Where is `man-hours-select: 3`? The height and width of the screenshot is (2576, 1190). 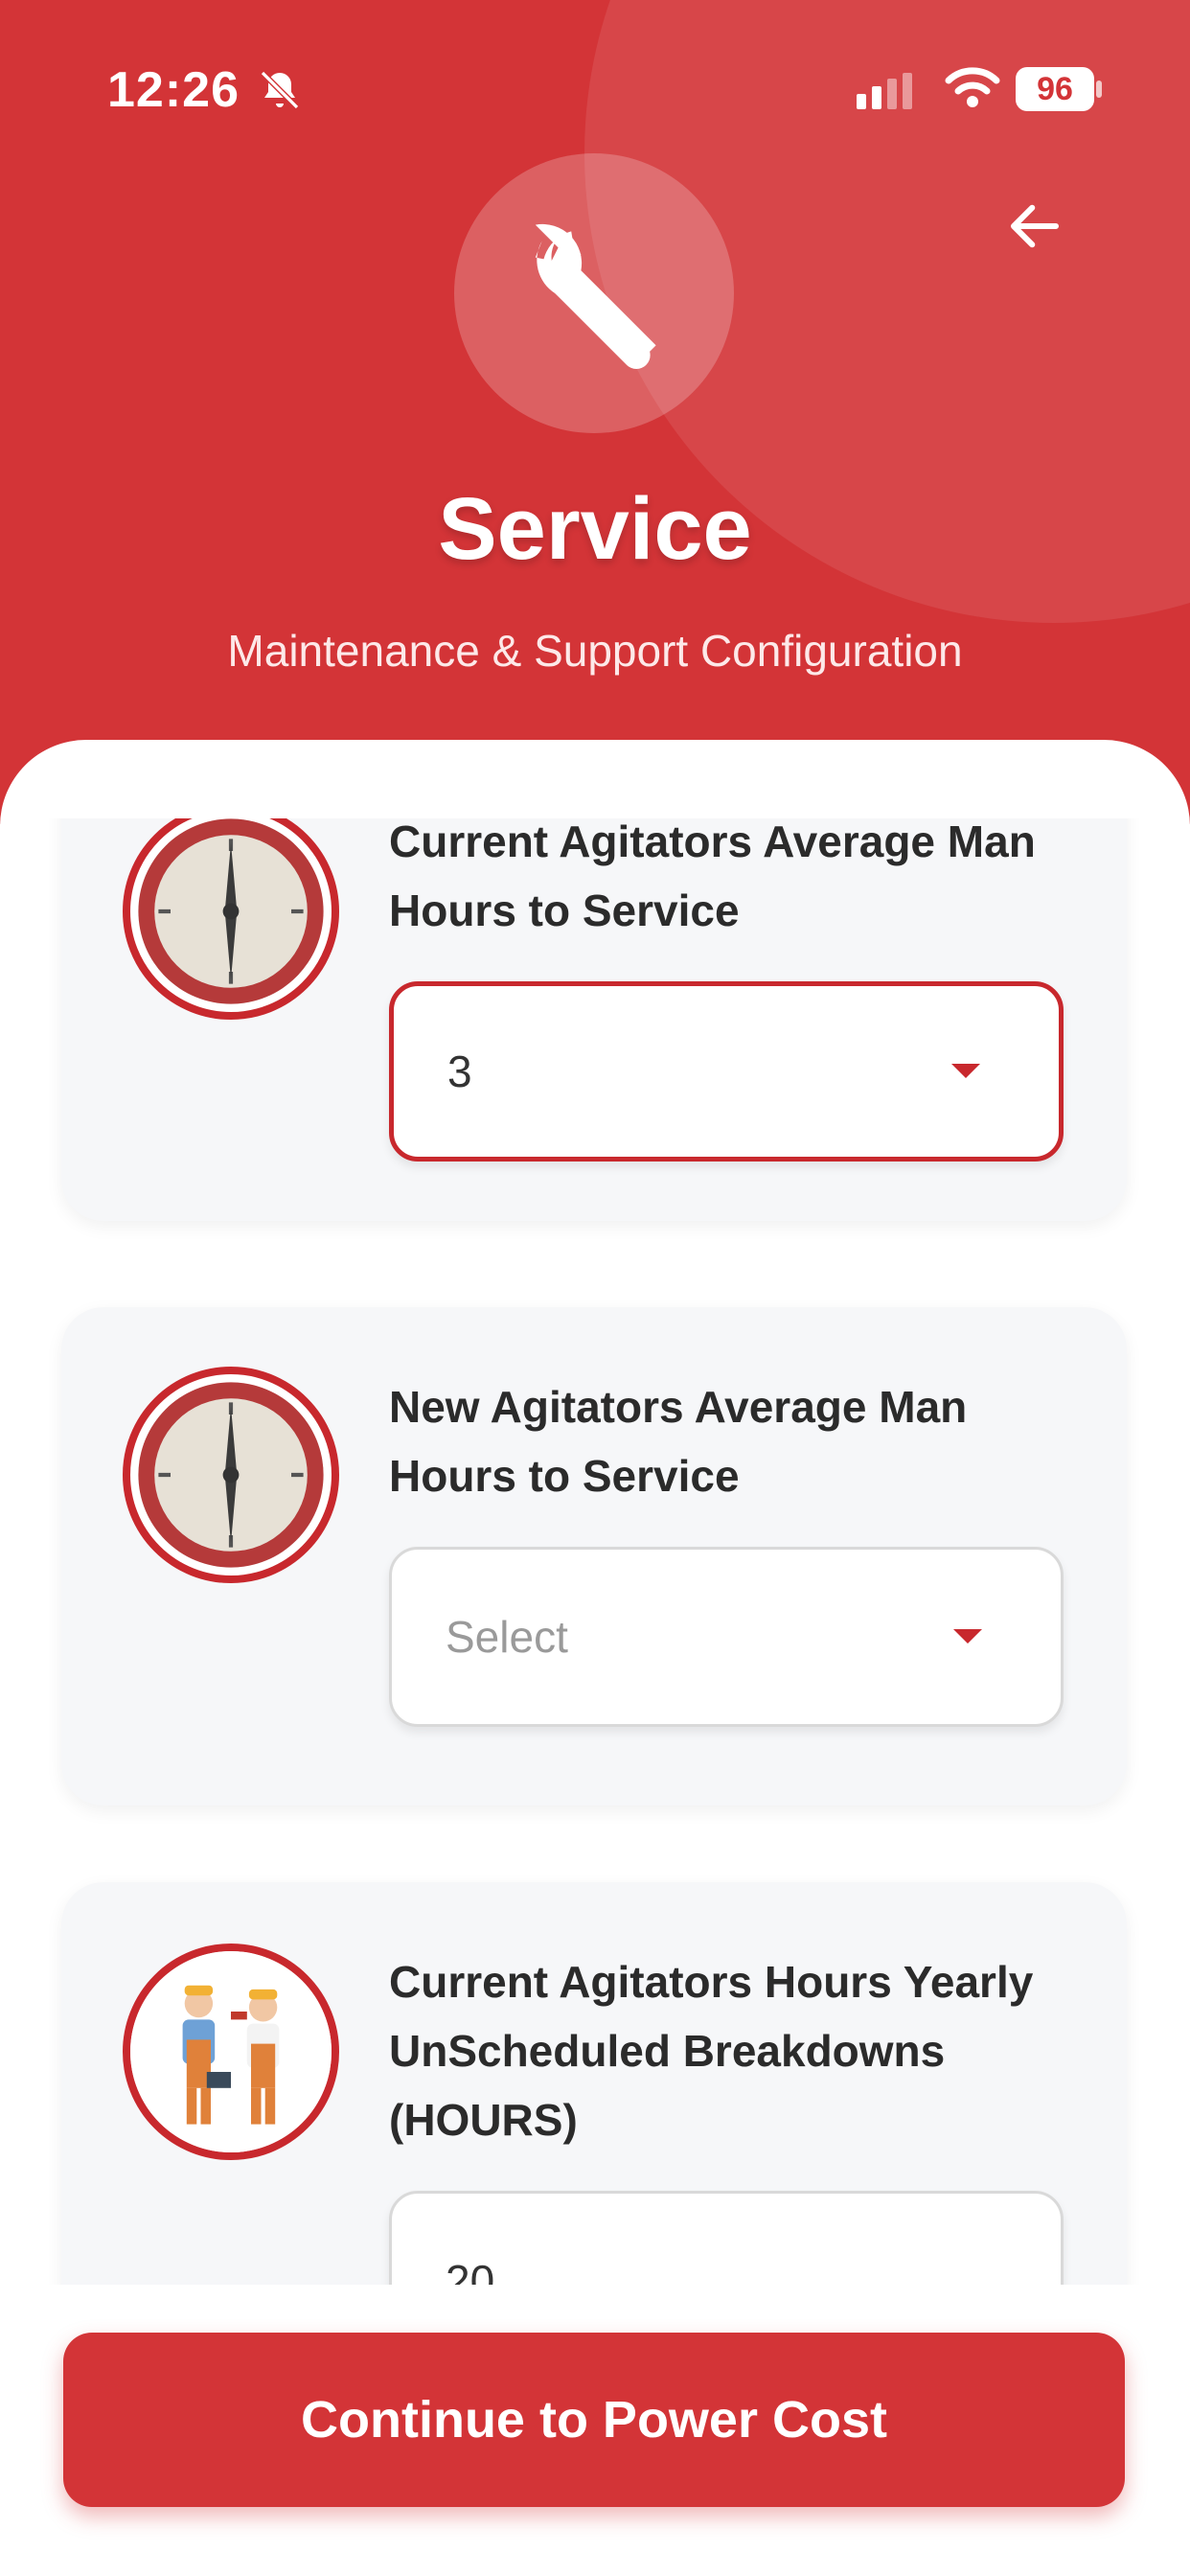 man-hours-select: 3 is located at coordinates (727, 1071).